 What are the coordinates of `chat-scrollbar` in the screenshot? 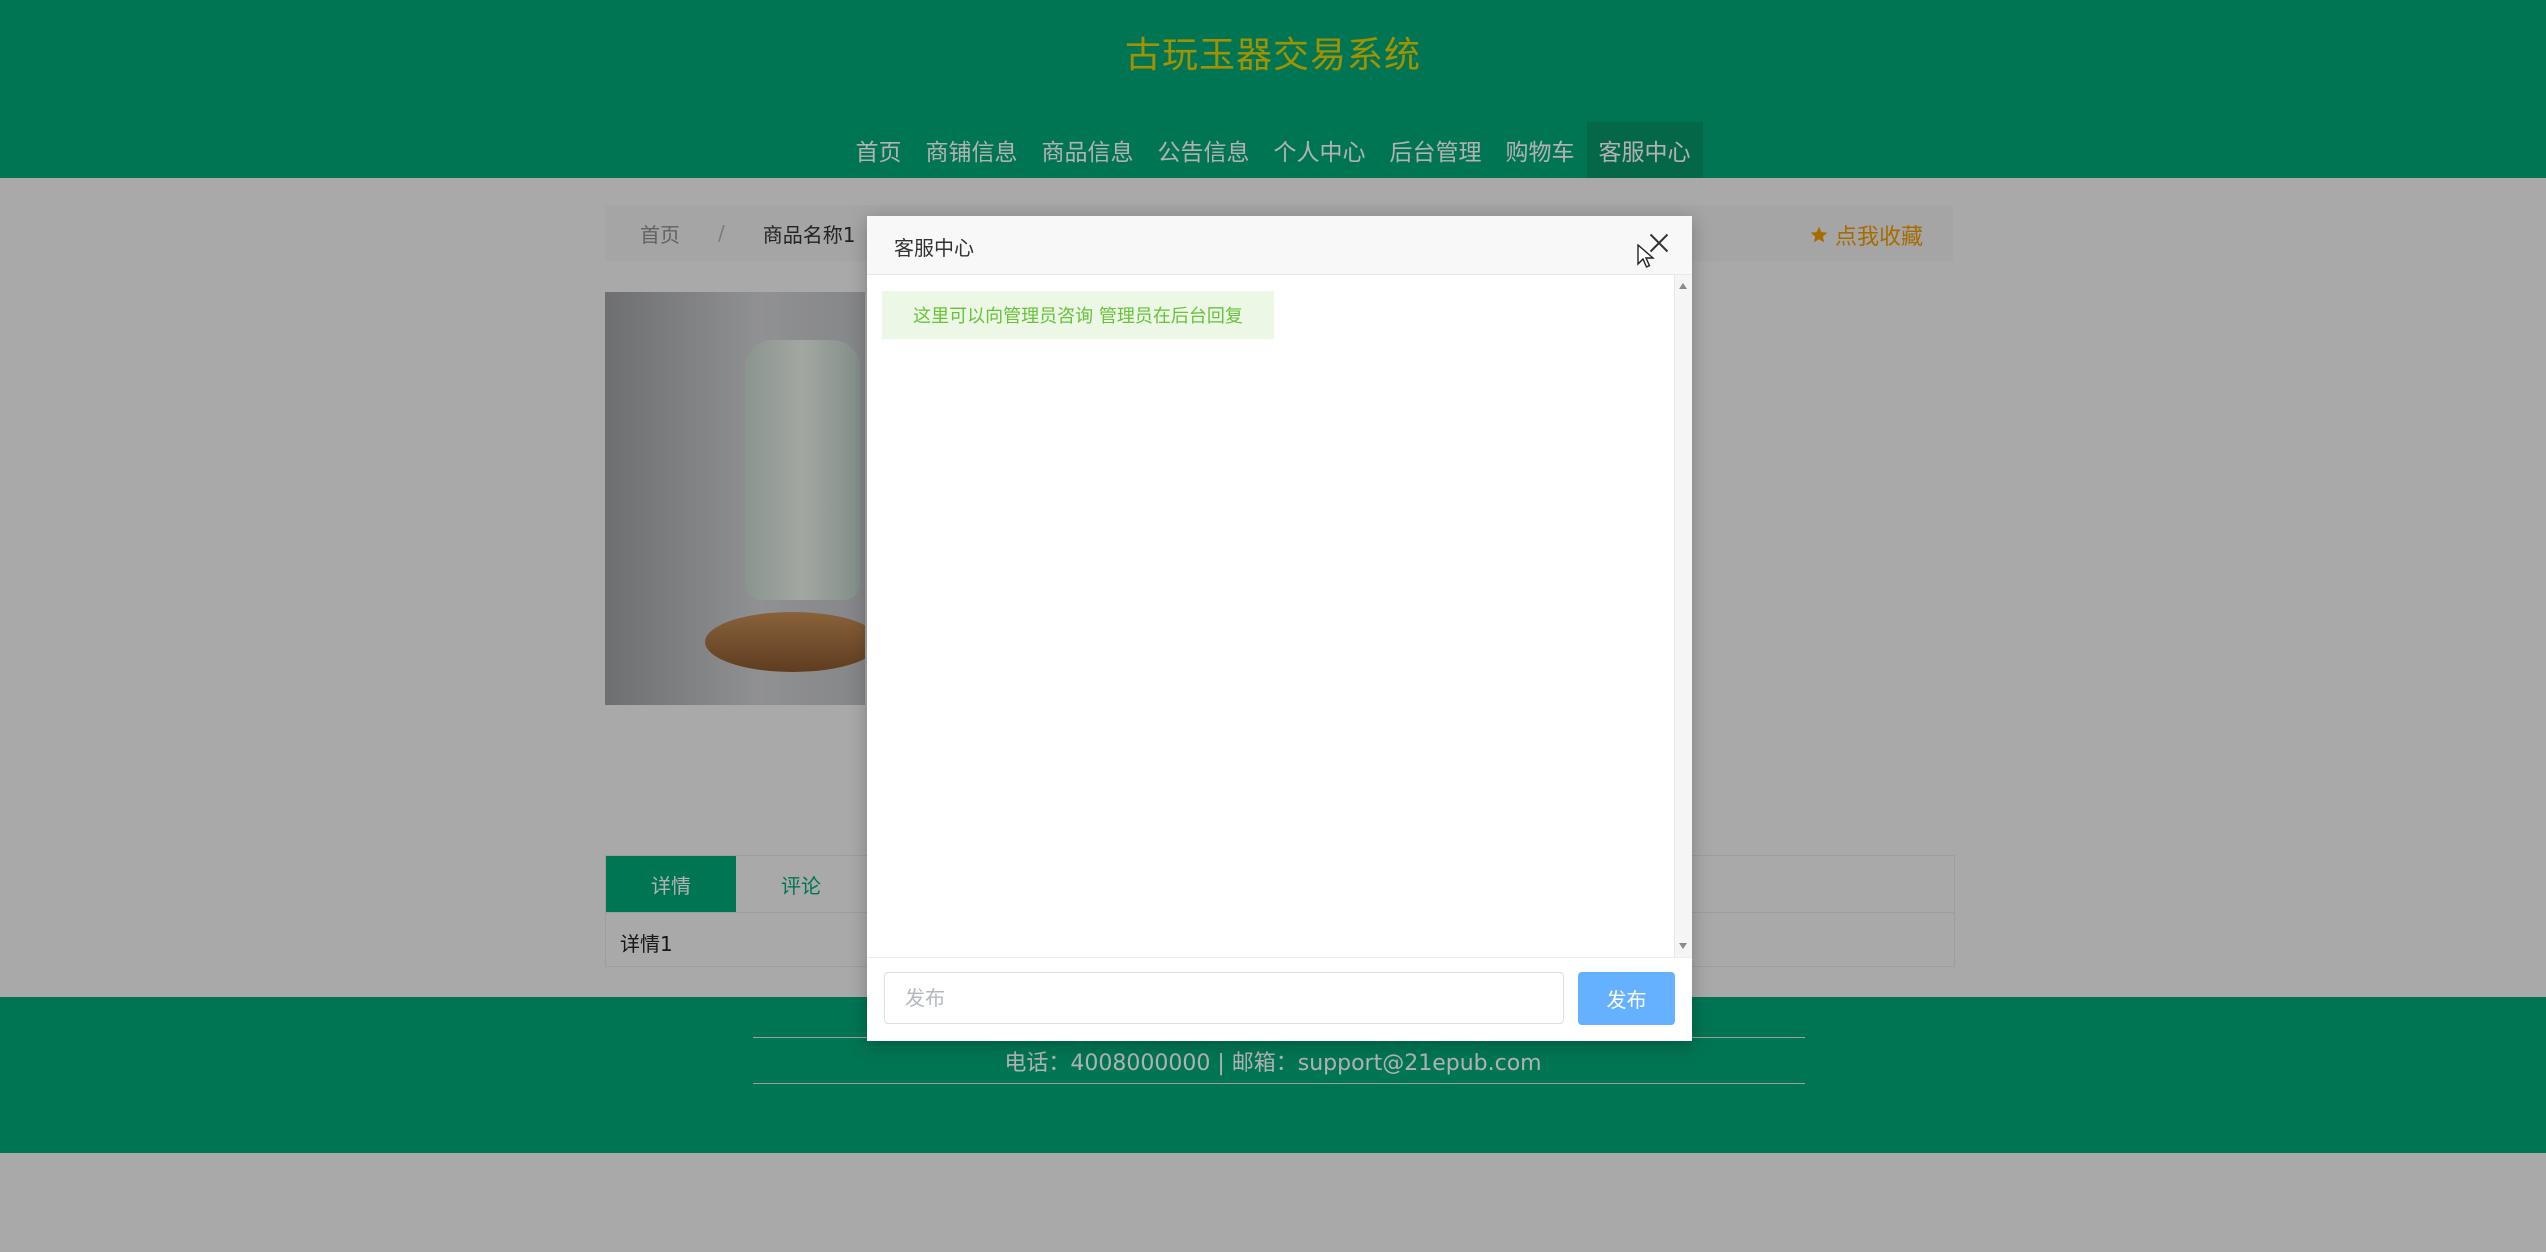 It's located at (1683, 616).